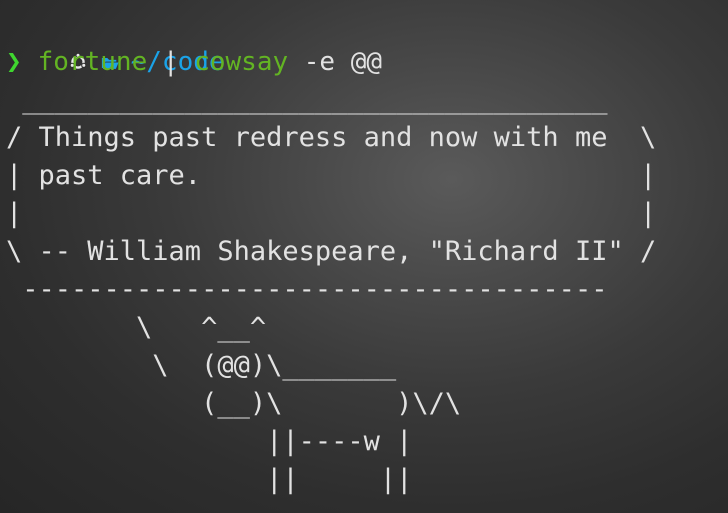 This screenshot has width=728, height=513. What do you see at coordinates (331, 213) in the screenshot?
I see `output-line: | |` at bounding box center [331, 213].